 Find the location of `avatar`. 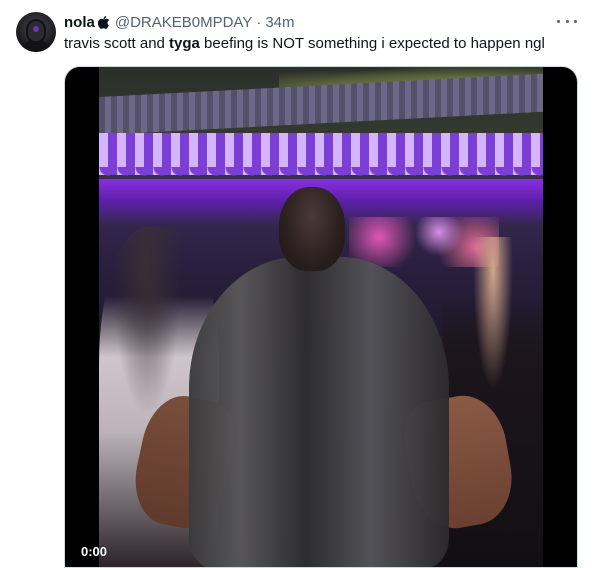

avatar is located at coordinates (36, 32).